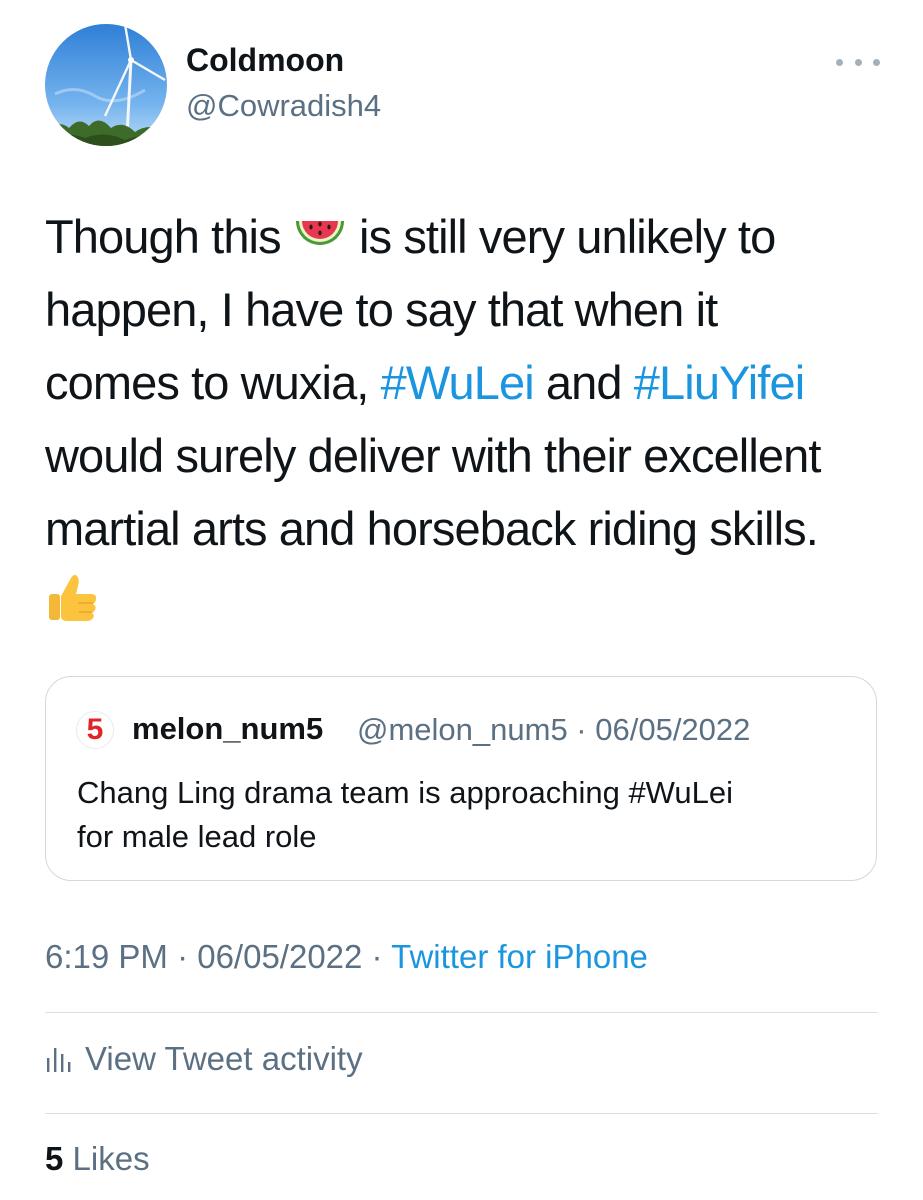 The height and width of the screenshot is (1200, 923). Describe the element at coordinates (381, 309) in the screenshot. I see `tweet-line: happen, I have to say that when it` at that location.